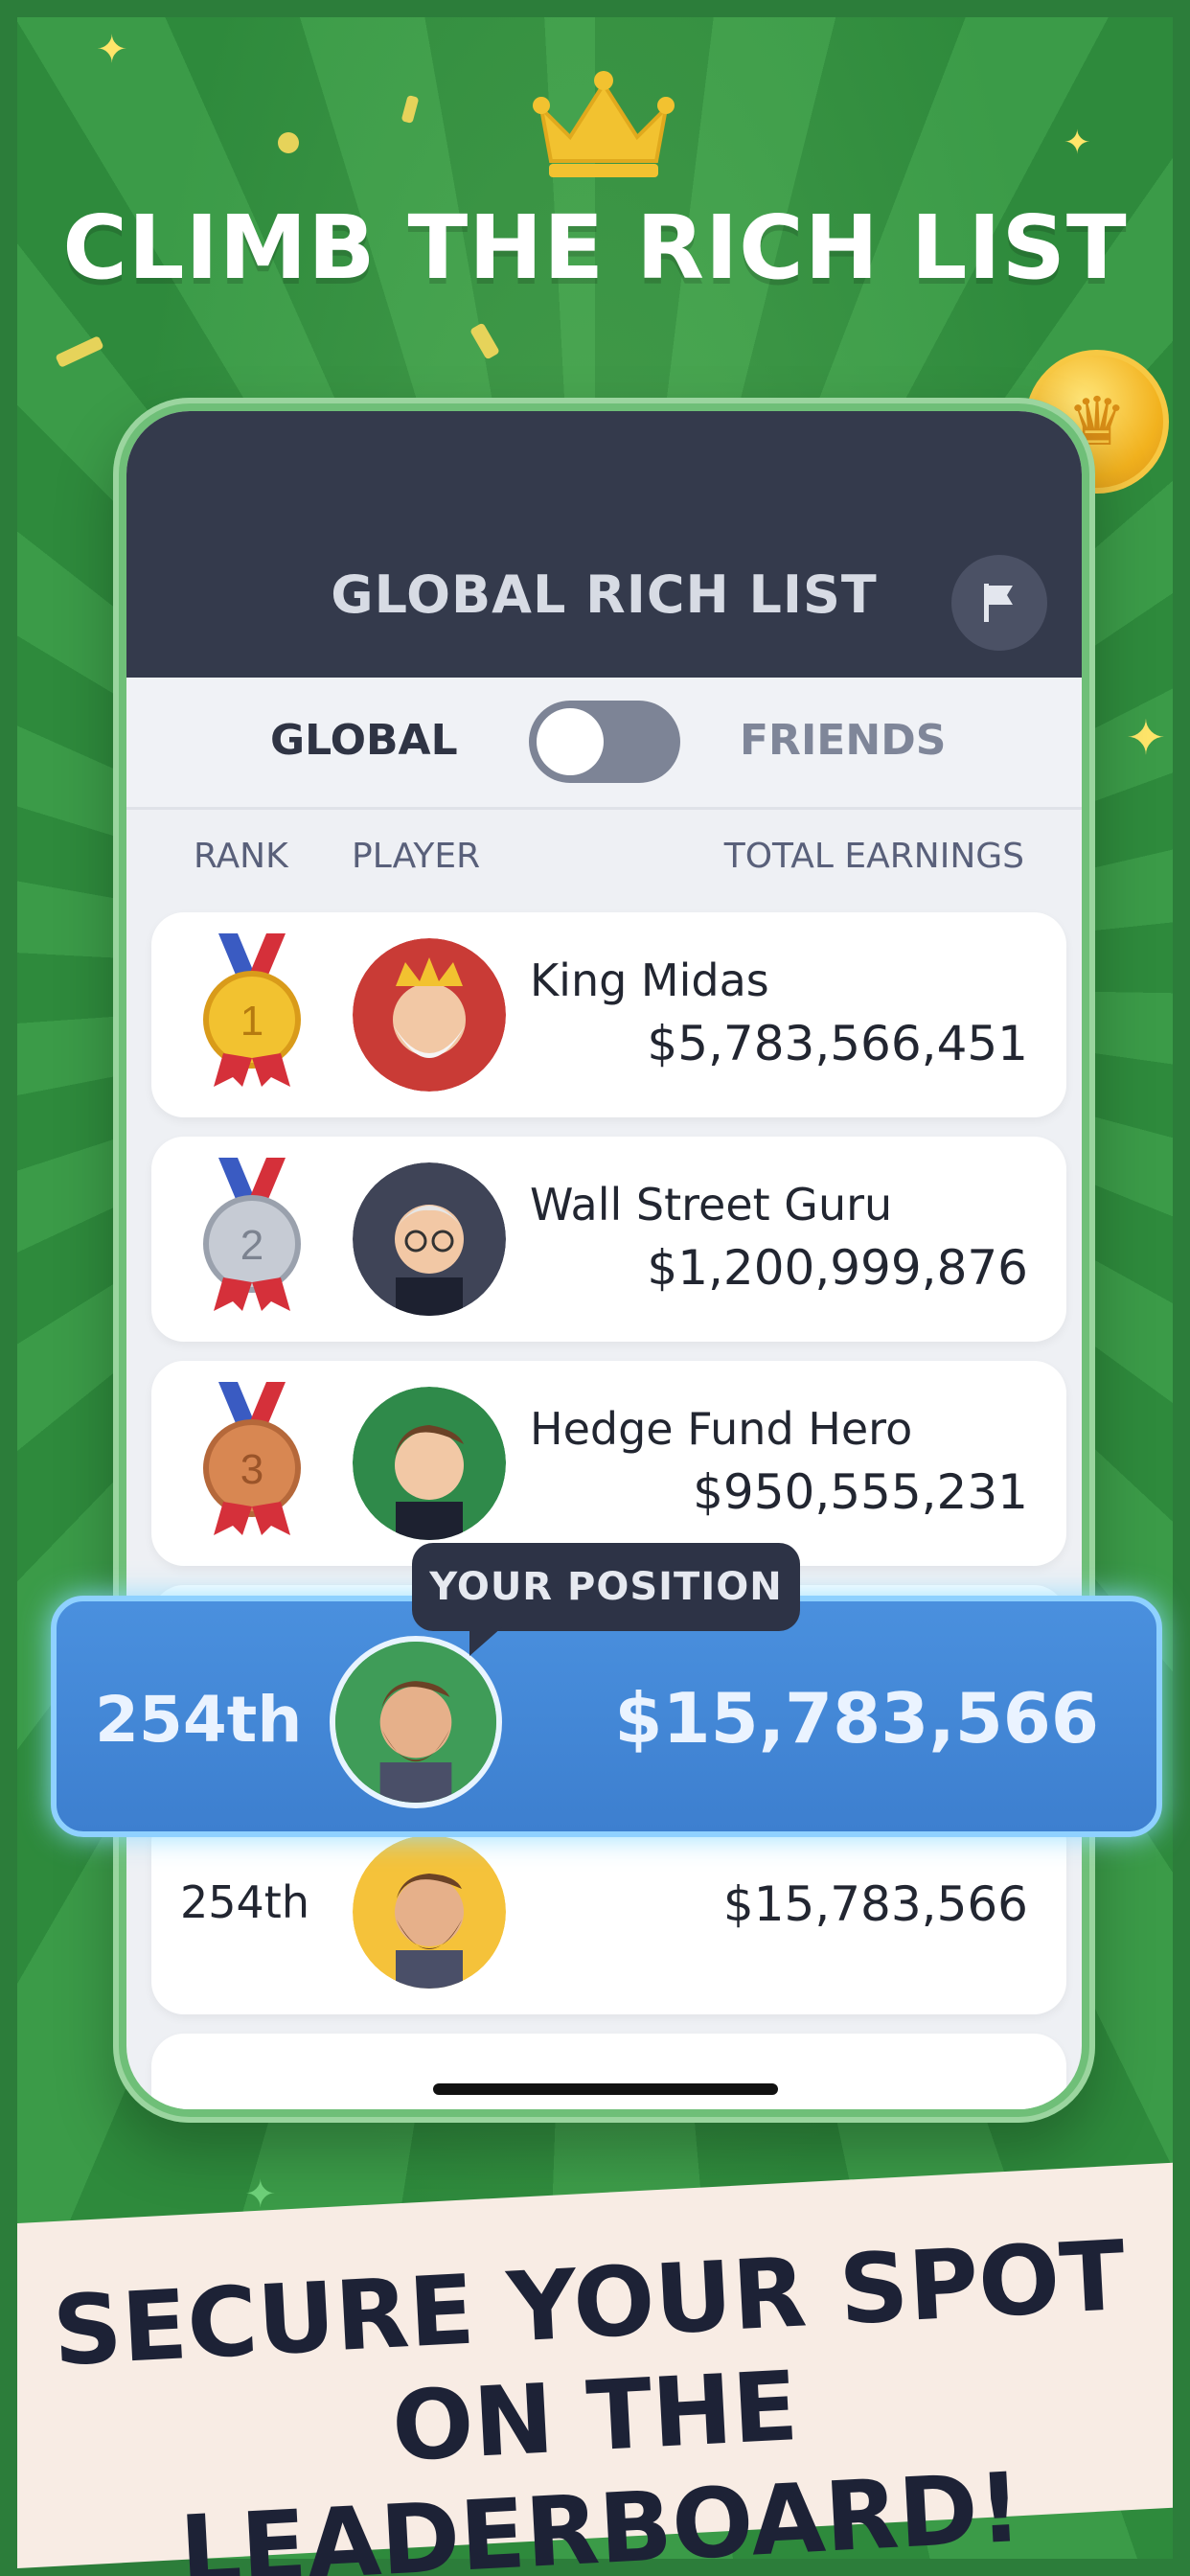  What do you see at coordinates (838, 1268) in the screenshot?
I see `player-earnings: $1,200,999,876` at bounding box center [838, 1268].